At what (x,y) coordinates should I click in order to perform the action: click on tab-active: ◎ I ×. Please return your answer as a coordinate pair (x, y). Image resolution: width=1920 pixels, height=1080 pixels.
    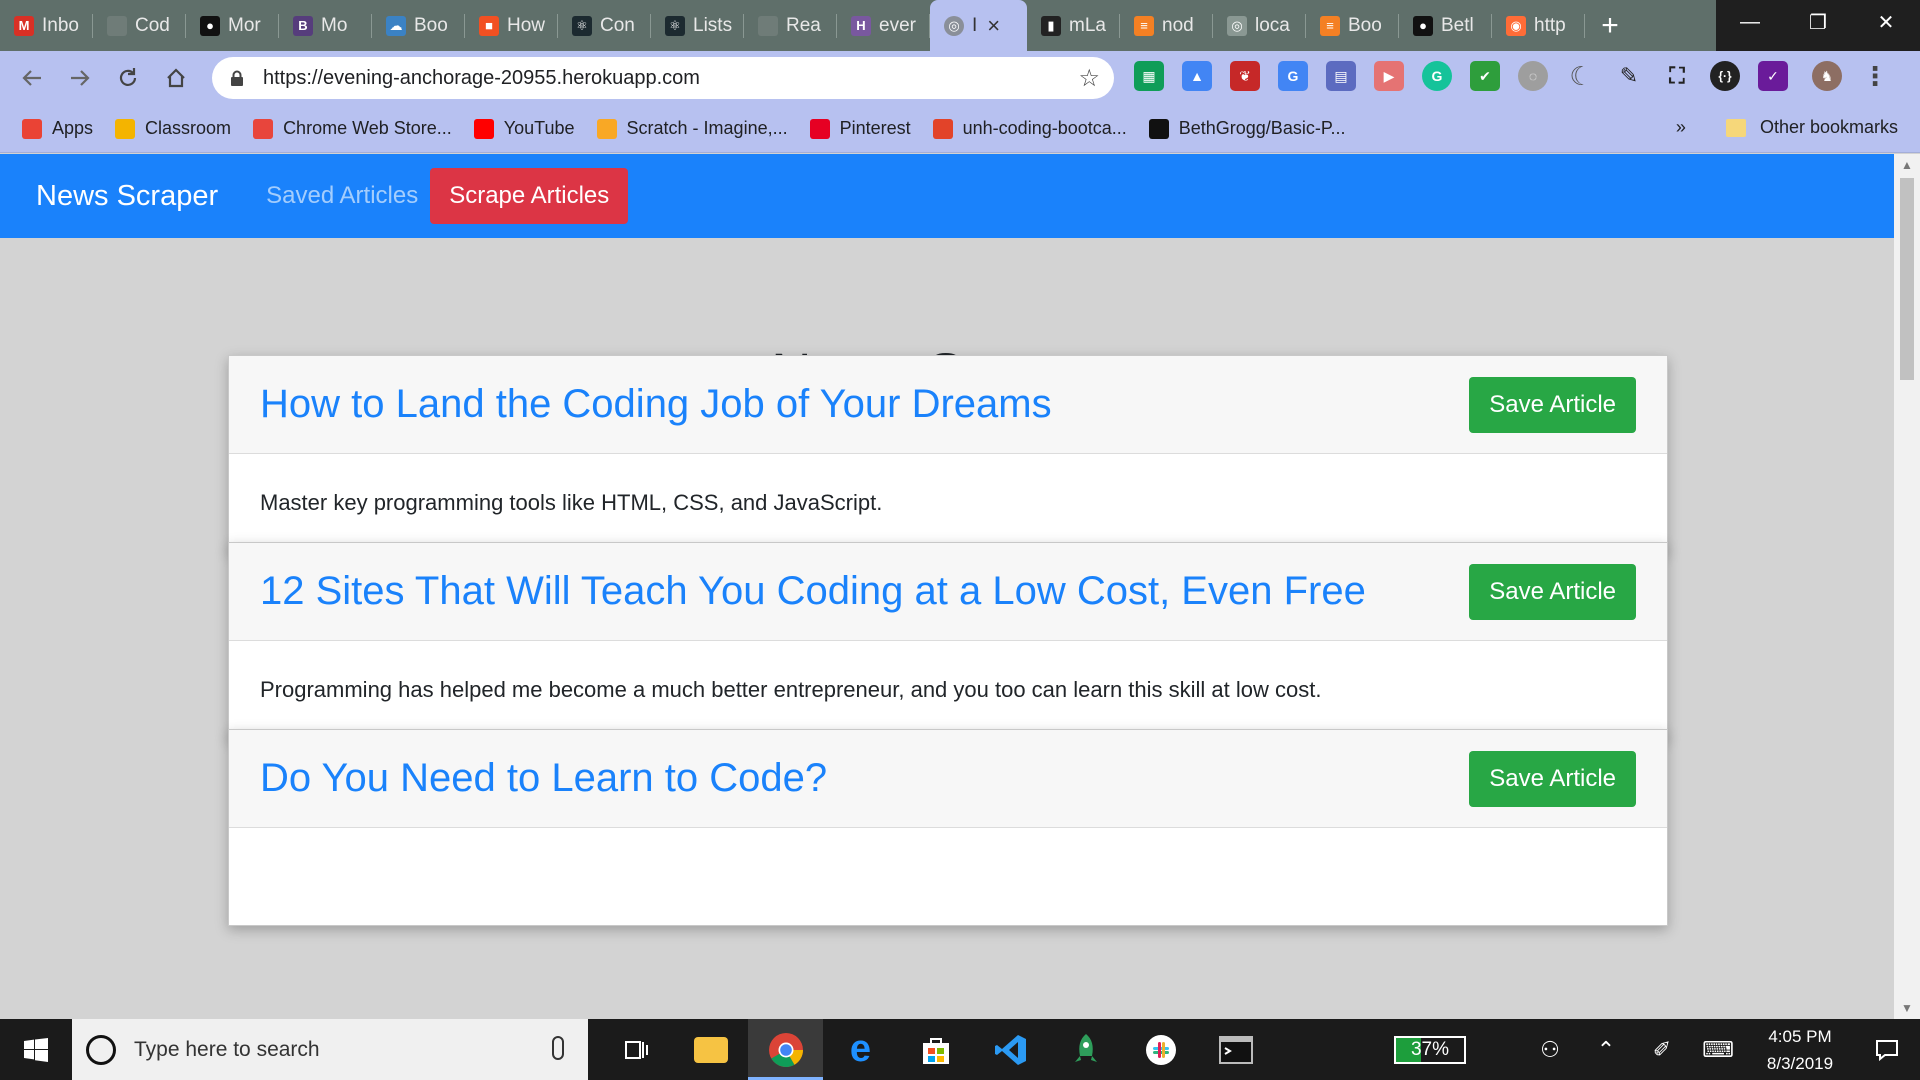
    Looking at the image, I should click on (978, 25).